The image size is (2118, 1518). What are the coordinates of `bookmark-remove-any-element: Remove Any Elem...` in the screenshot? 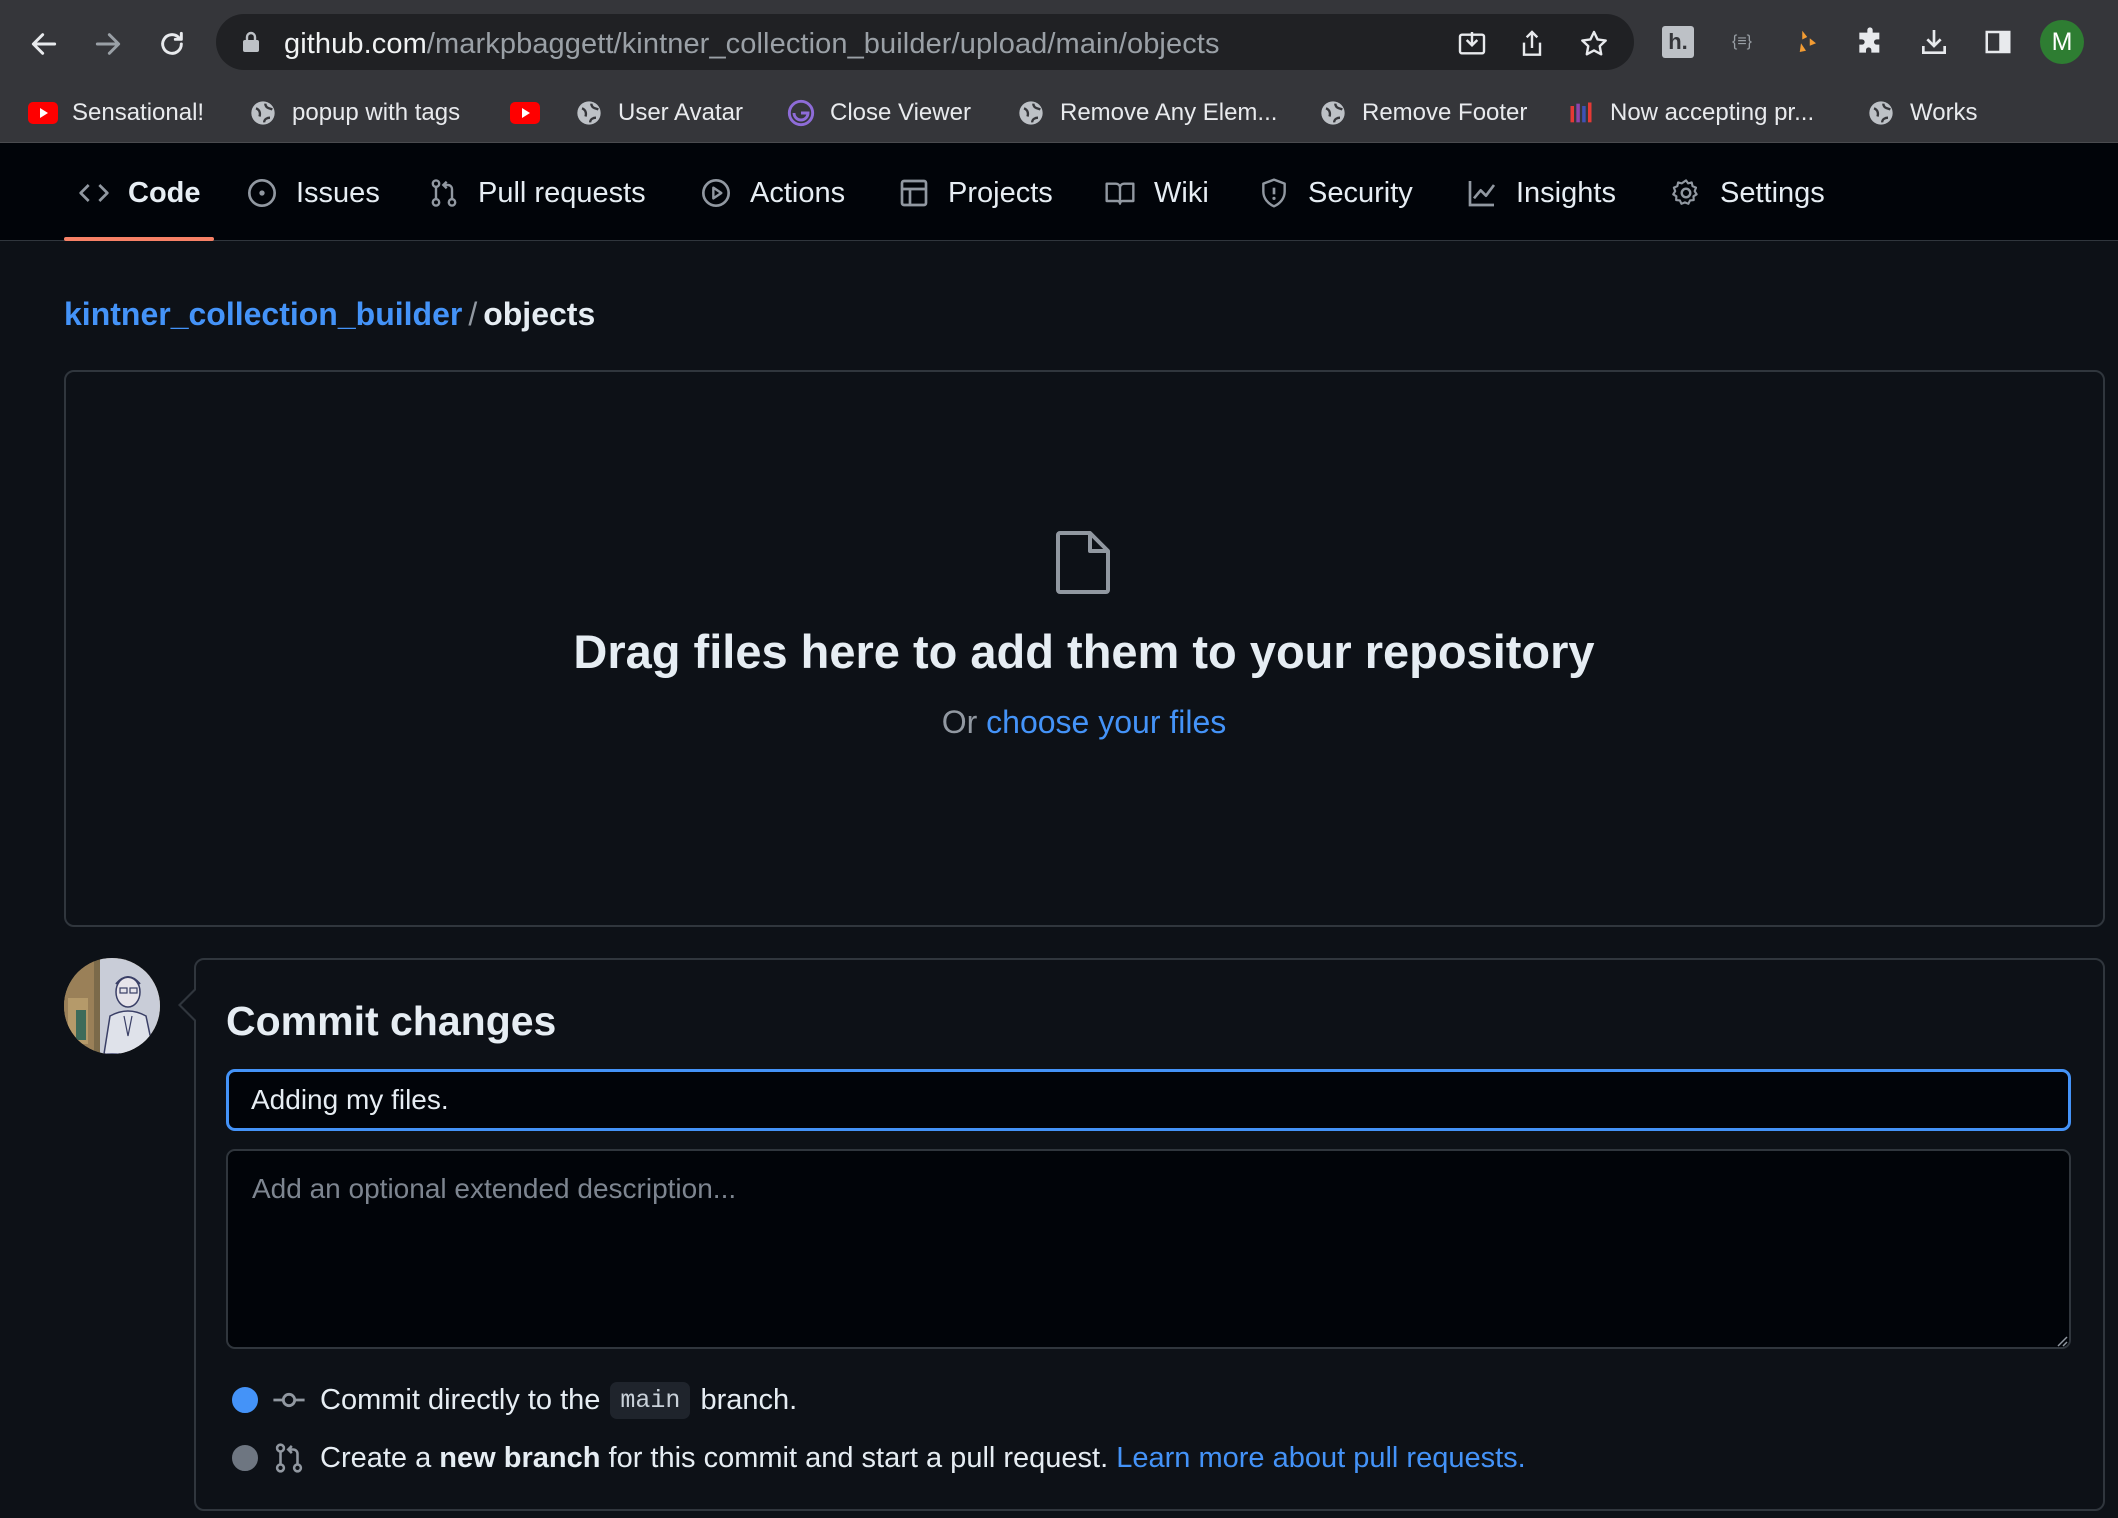 It's located at (1146, 113).